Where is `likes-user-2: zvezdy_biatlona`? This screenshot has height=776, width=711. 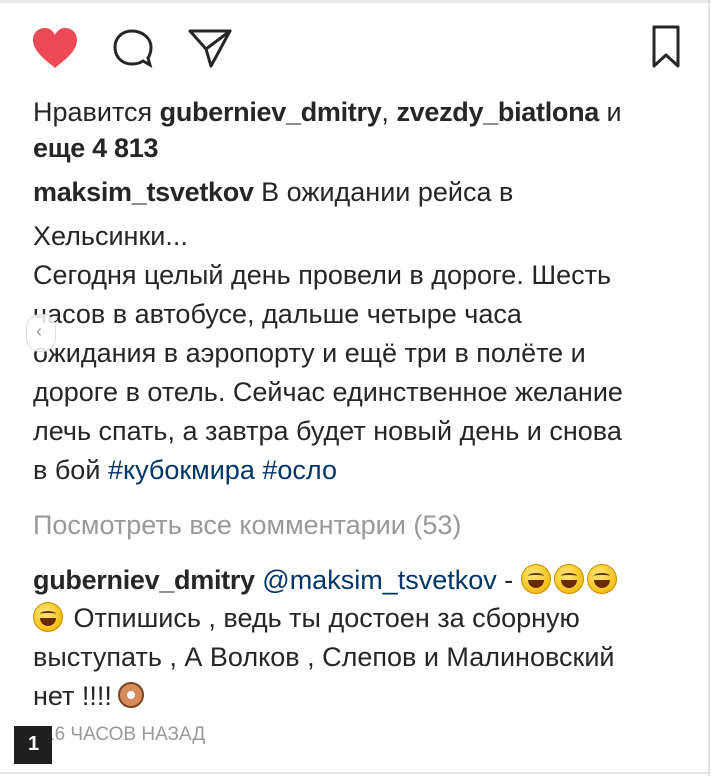 likes-user-2: zvezdy_biatlona is located at coordinates (497, 112).